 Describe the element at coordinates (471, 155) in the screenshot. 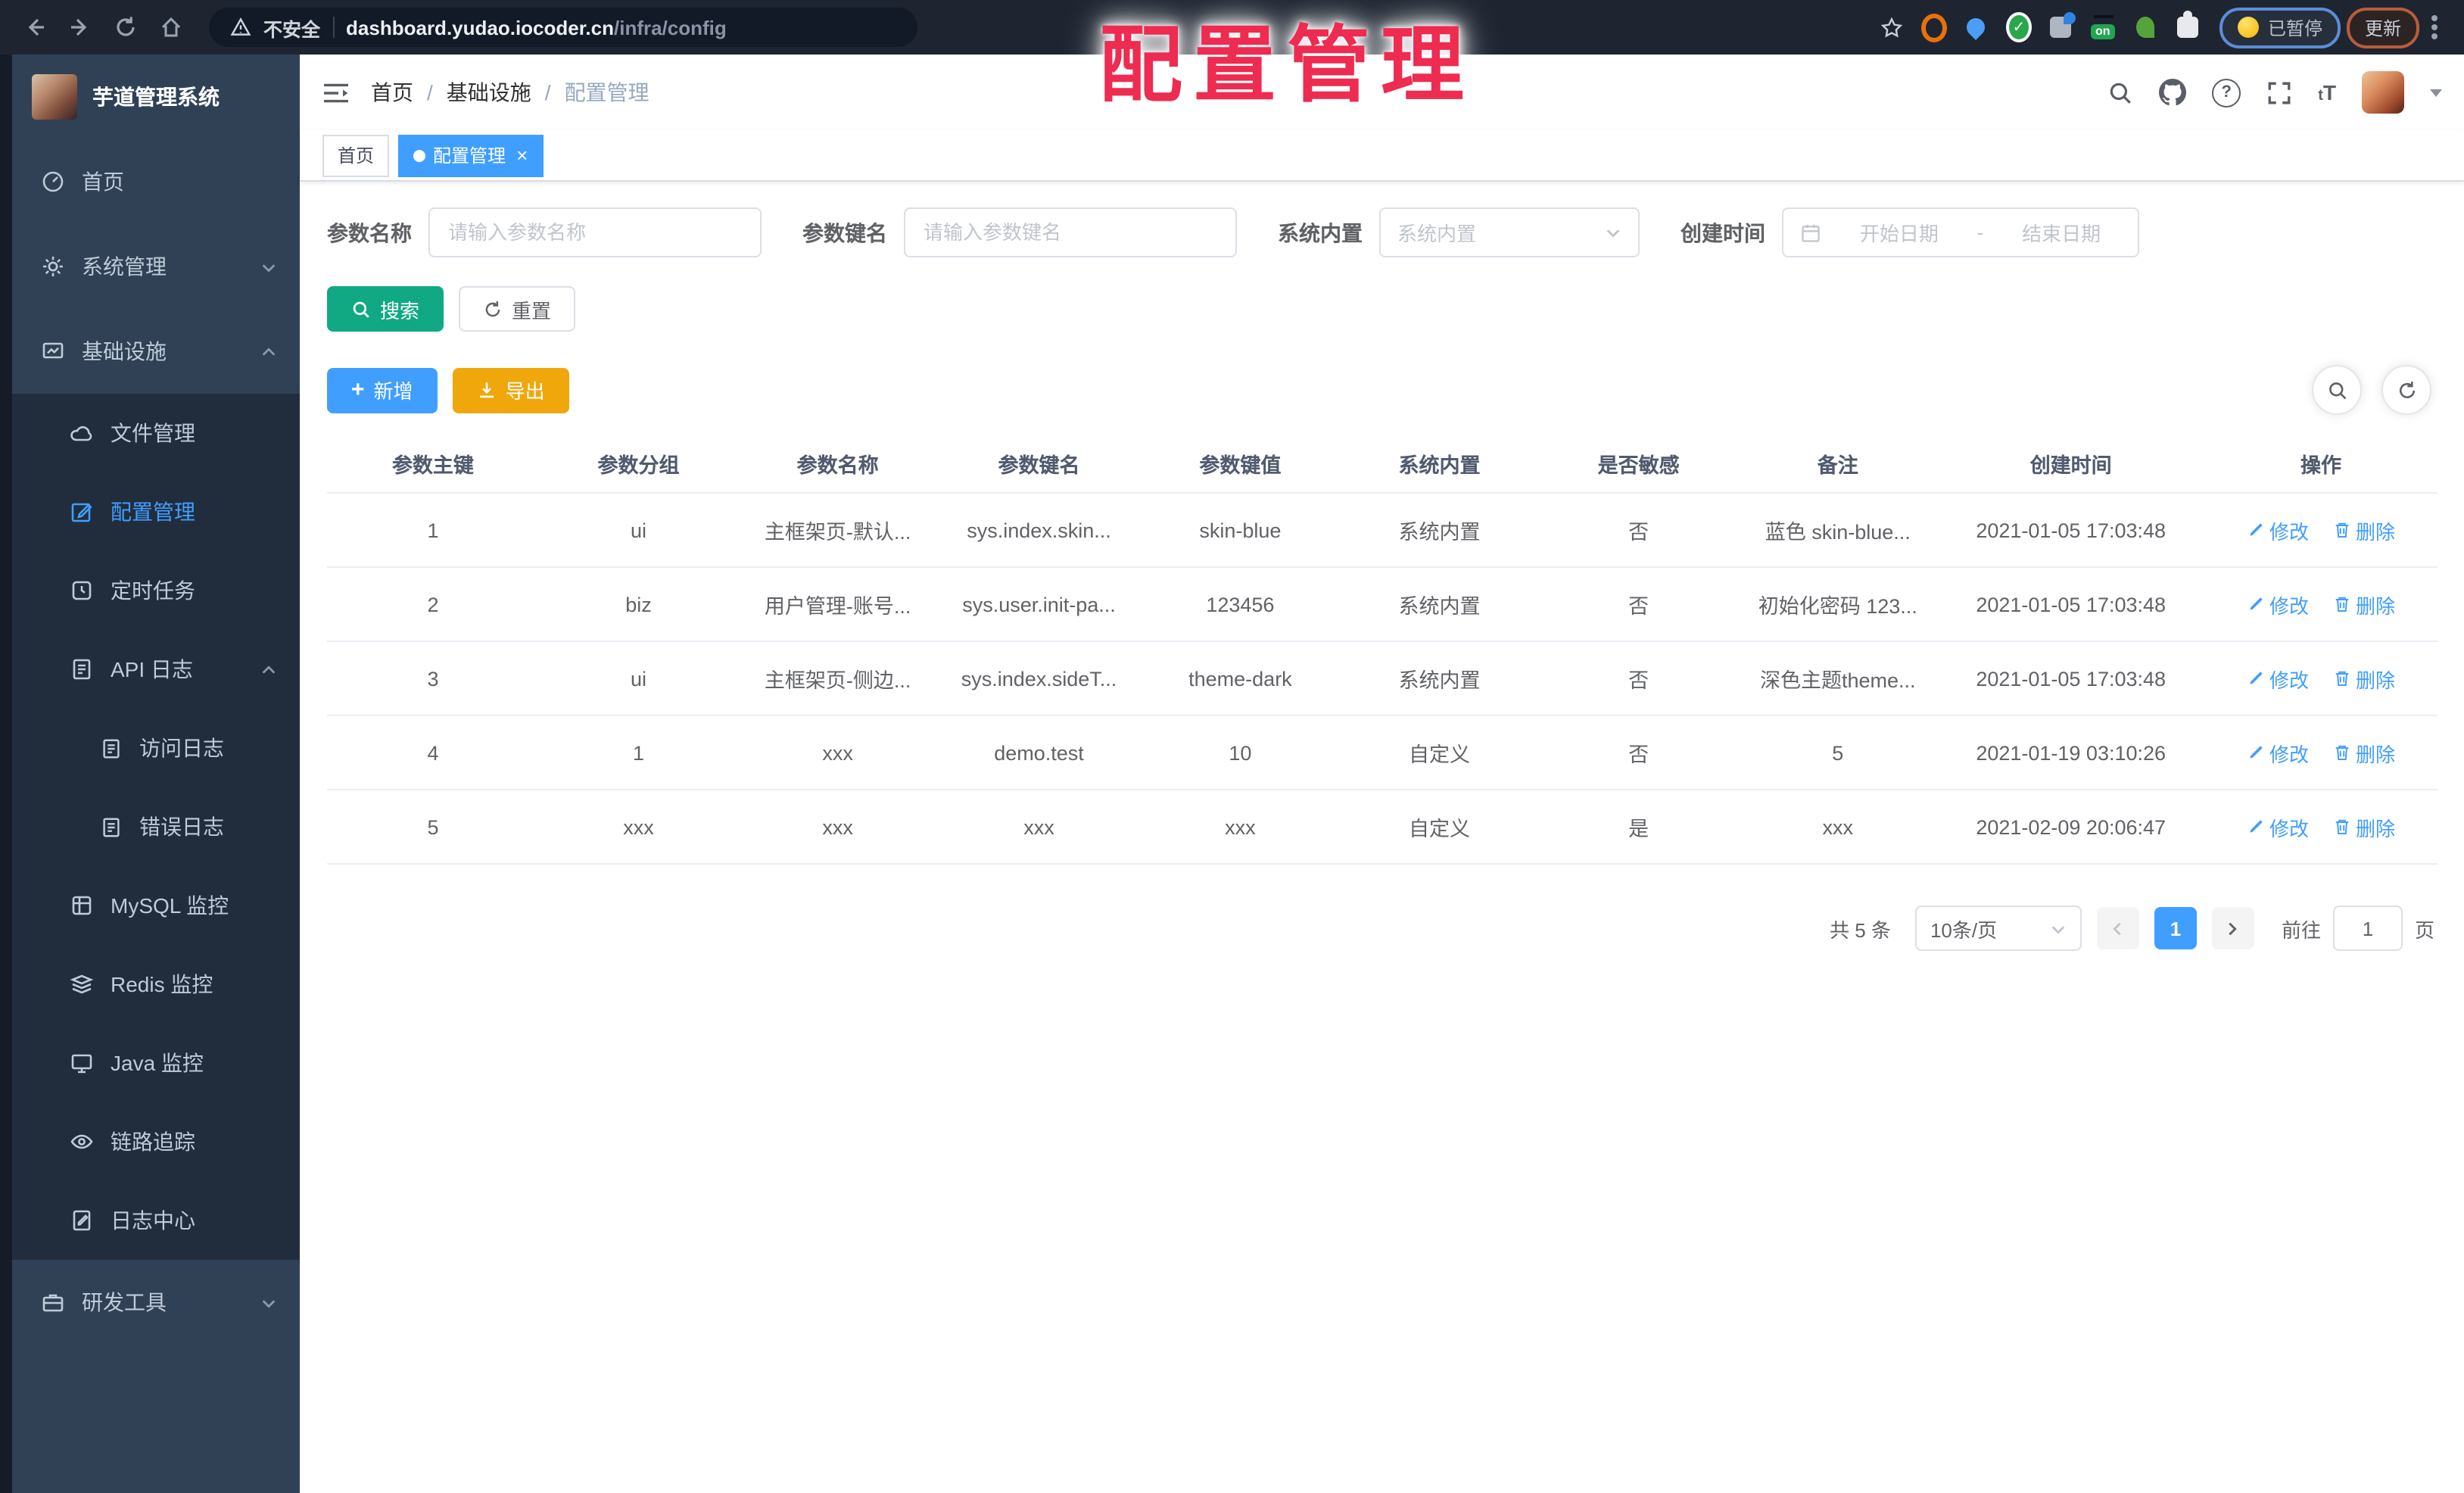

I see `tab-config-manage: 配置管理 ×` at that location.